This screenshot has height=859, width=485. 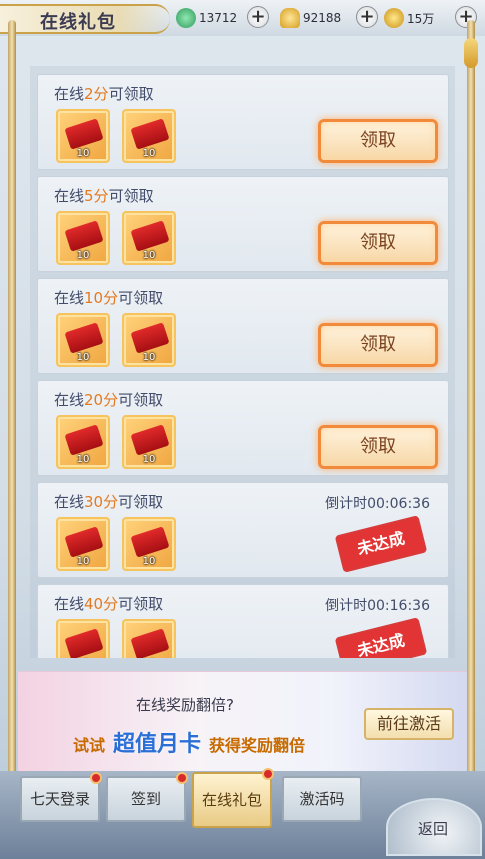 What do you see at coordinates (322, 799) in the screenshot?
I see `tab-activation-code: 激活码` at bounding box center [322, 799].